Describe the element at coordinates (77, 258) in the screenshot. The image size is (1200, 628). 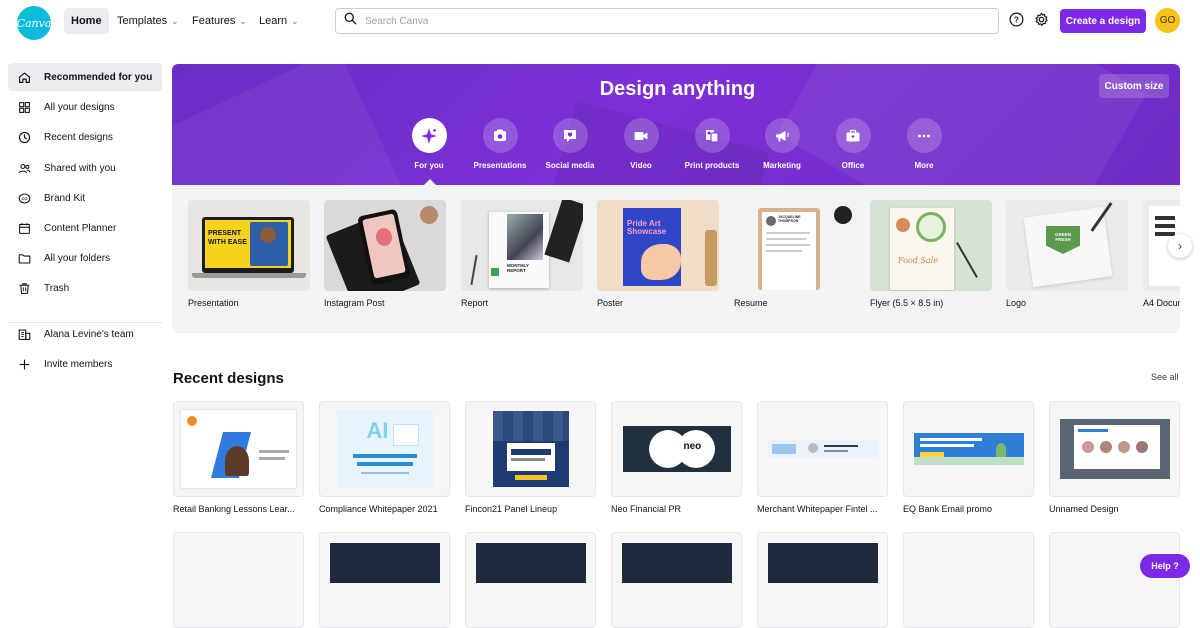
I see `sidebar-item-label: All your folders` at that location.